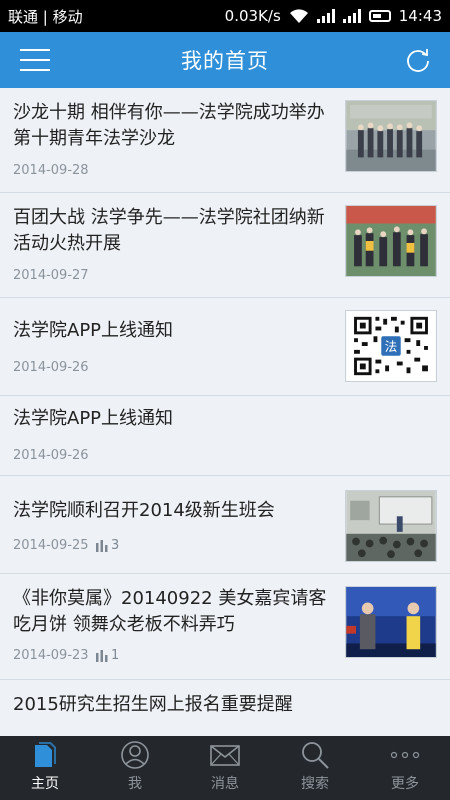 The image size is (450, 800). I want to click on news-item: 法学院APP上线通知 2014-09-26, so click(225, 436).